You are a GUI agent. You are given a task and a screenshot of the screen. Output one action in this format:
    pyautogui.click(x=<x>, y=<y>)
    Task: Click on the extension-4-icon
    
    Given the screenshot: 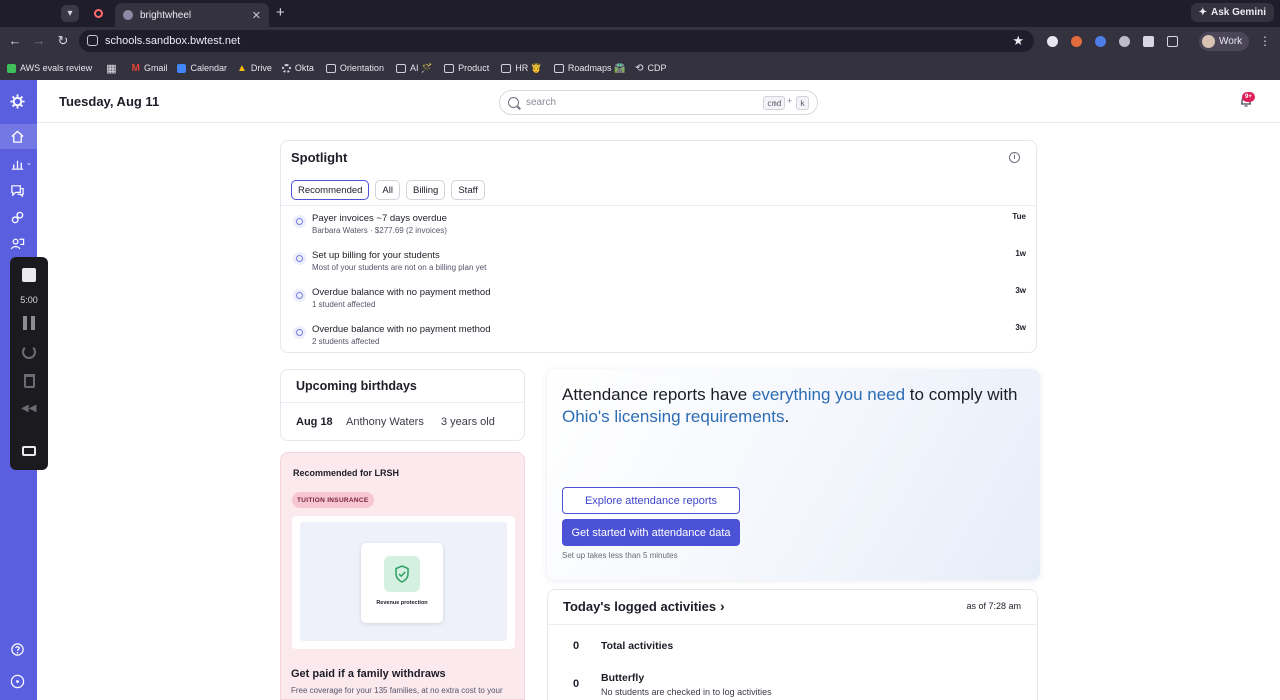 What is the action you would take?
    pyautogui.click(x=1124, y=41)
    